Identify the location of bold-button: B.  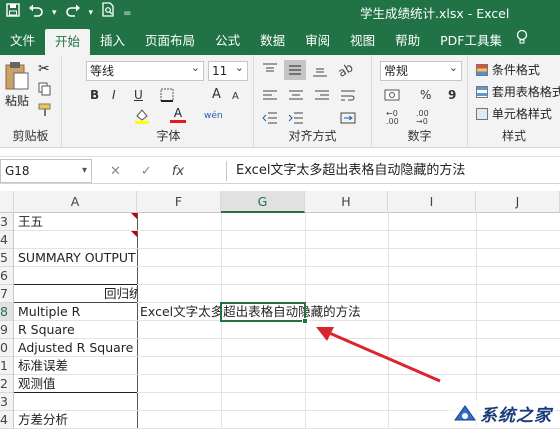
(94, 95).